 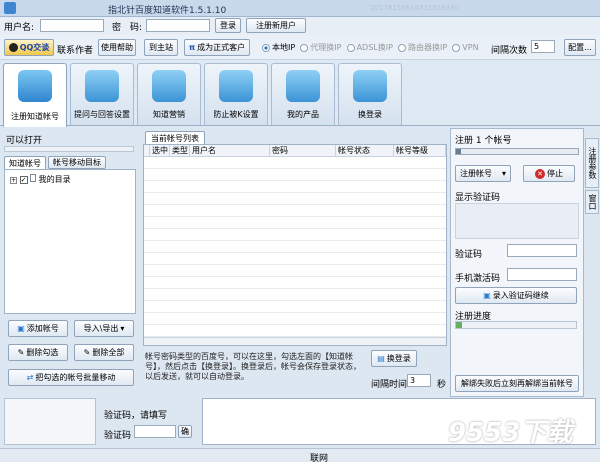 I want to click on captcha-preview, so click(x=50, y=421).